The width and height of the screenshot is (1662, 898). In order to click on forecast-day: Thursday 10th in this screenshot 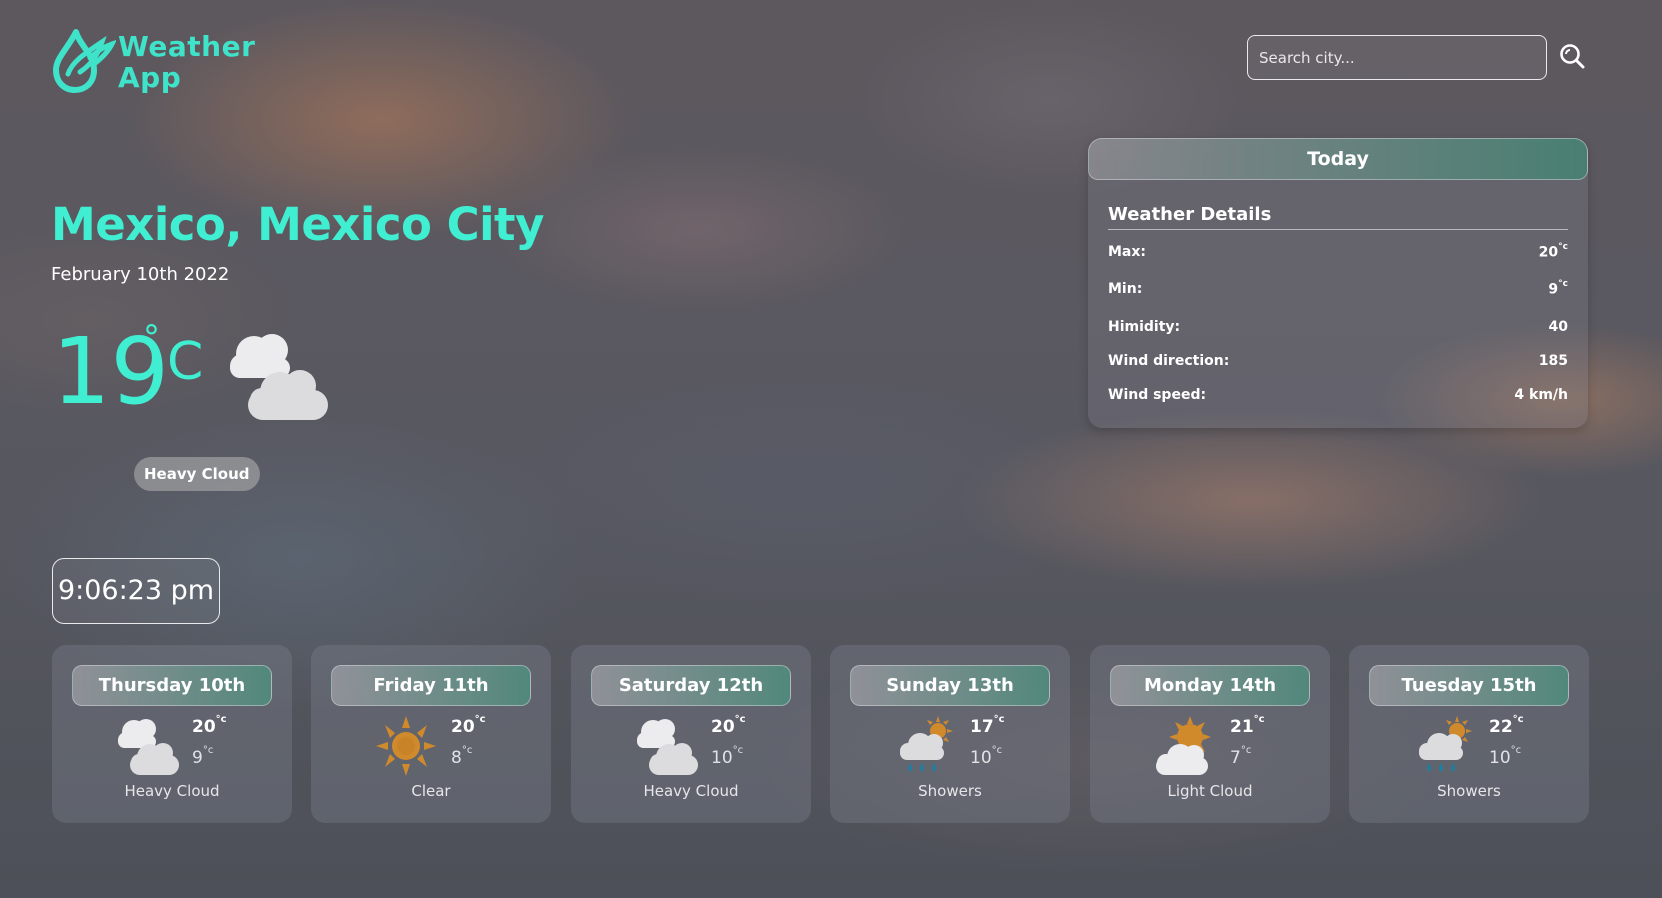, I will do `click(172, 685)`.